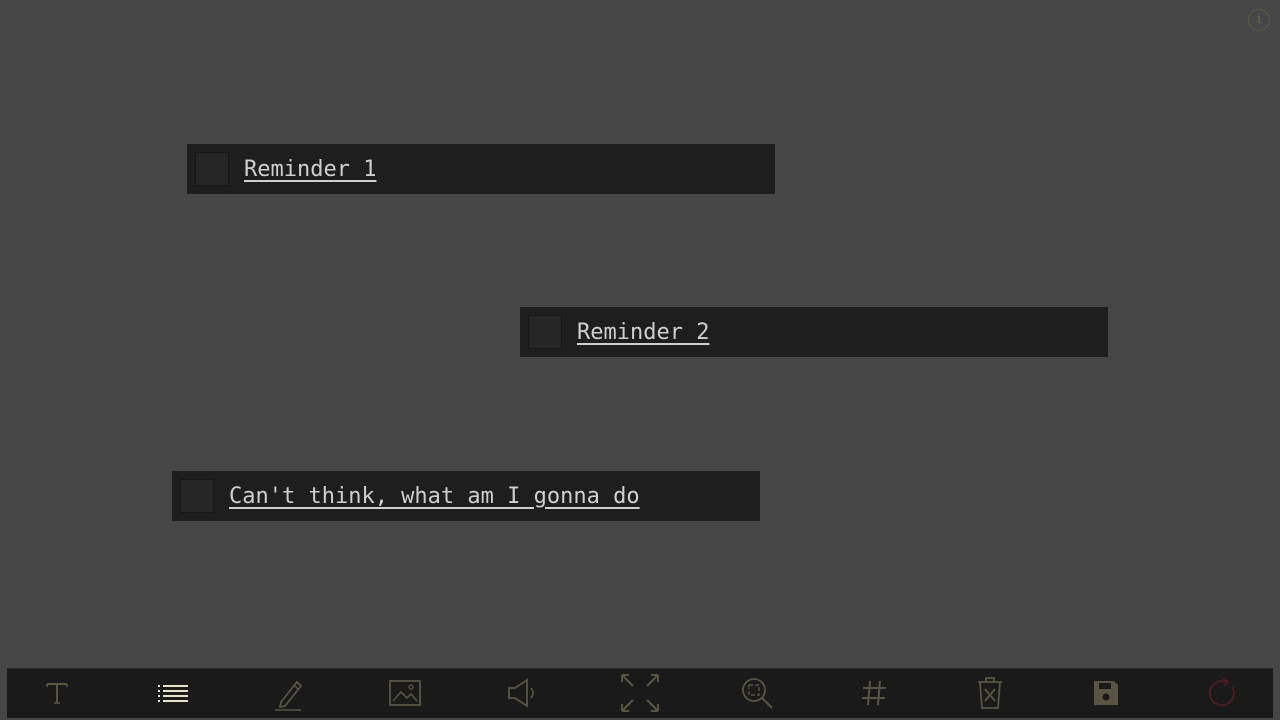 The width and height of the screenshot is (1280, 720). I want to click on grid-tool-button, so click(874, 693).